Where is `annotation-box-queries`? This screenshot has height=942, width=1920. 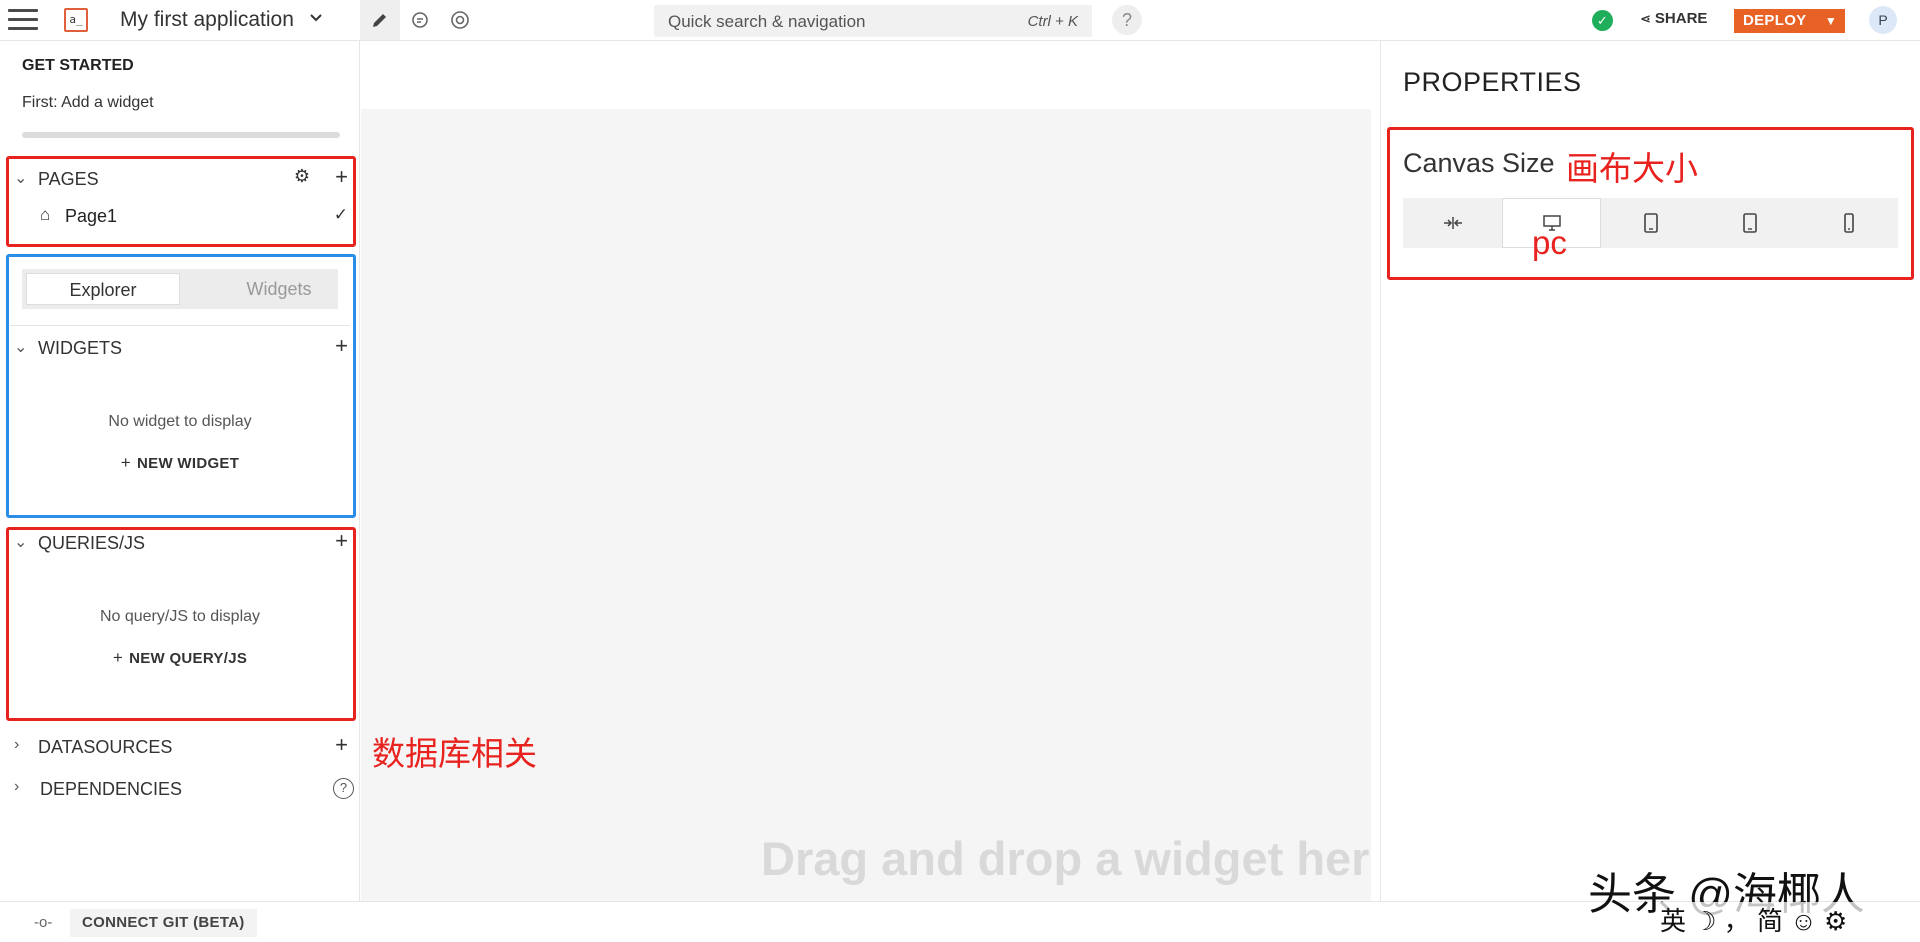
annotation-box-queries is located at coordinates (181, 624).